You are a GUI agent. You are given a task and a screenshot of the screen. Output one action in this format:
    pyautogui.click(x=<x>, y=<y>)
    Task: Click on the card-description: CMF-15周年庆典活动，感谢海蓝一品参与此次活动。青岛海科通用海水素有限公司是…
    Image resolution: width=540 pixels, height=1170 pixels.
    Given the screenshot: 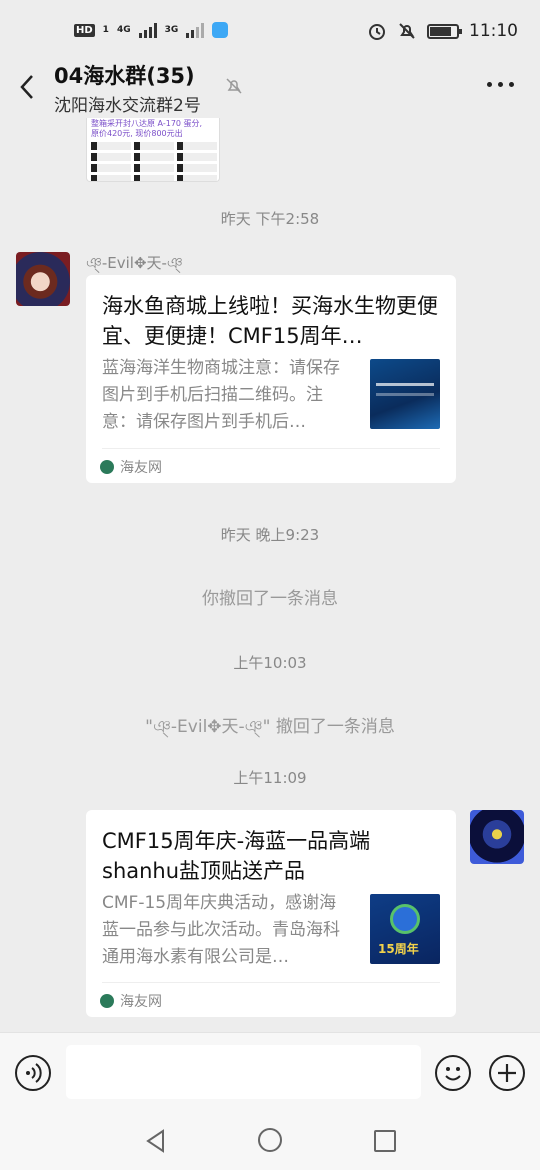 What is the action you would take?
    pyautogui.click(x=221, y=930)
    